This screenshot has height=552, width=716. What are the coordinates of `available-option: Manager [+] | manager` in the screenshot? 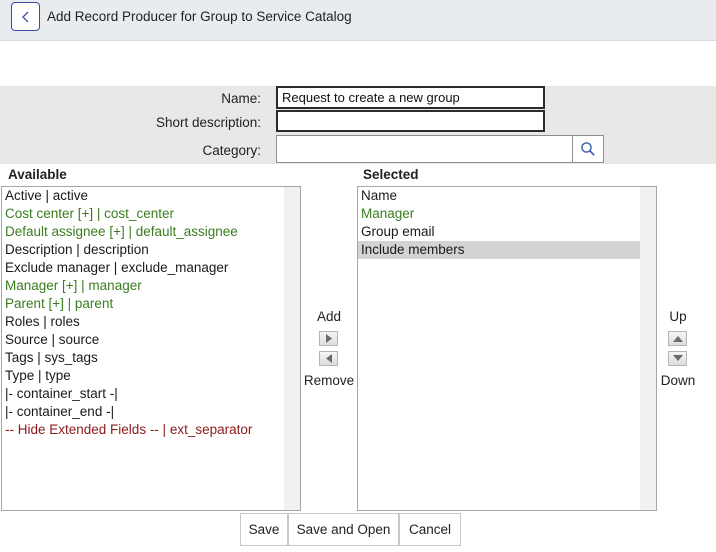 It's located at (151, 286).